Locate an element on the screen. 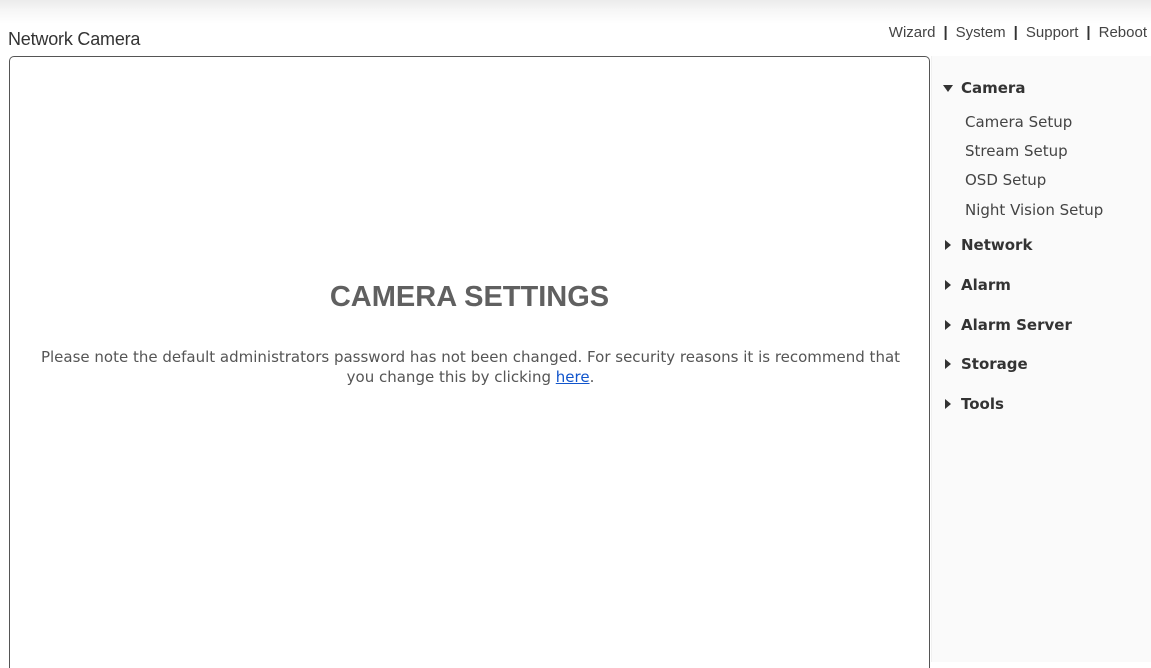 The height and width of the screenshot is (668, 1151). sidebar-section-storage: Storage is located at coordinates (985, 364).